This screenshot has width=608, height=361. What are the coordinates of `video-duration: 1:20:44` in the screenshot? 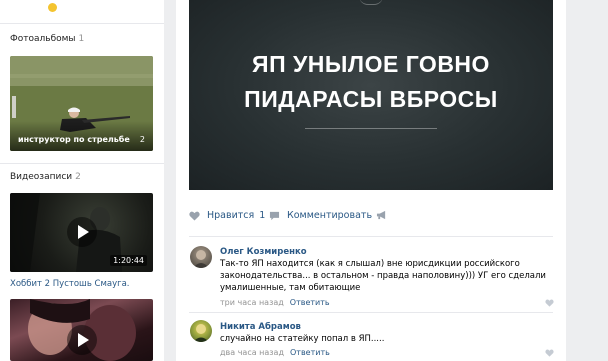 It's located at (128, 260).